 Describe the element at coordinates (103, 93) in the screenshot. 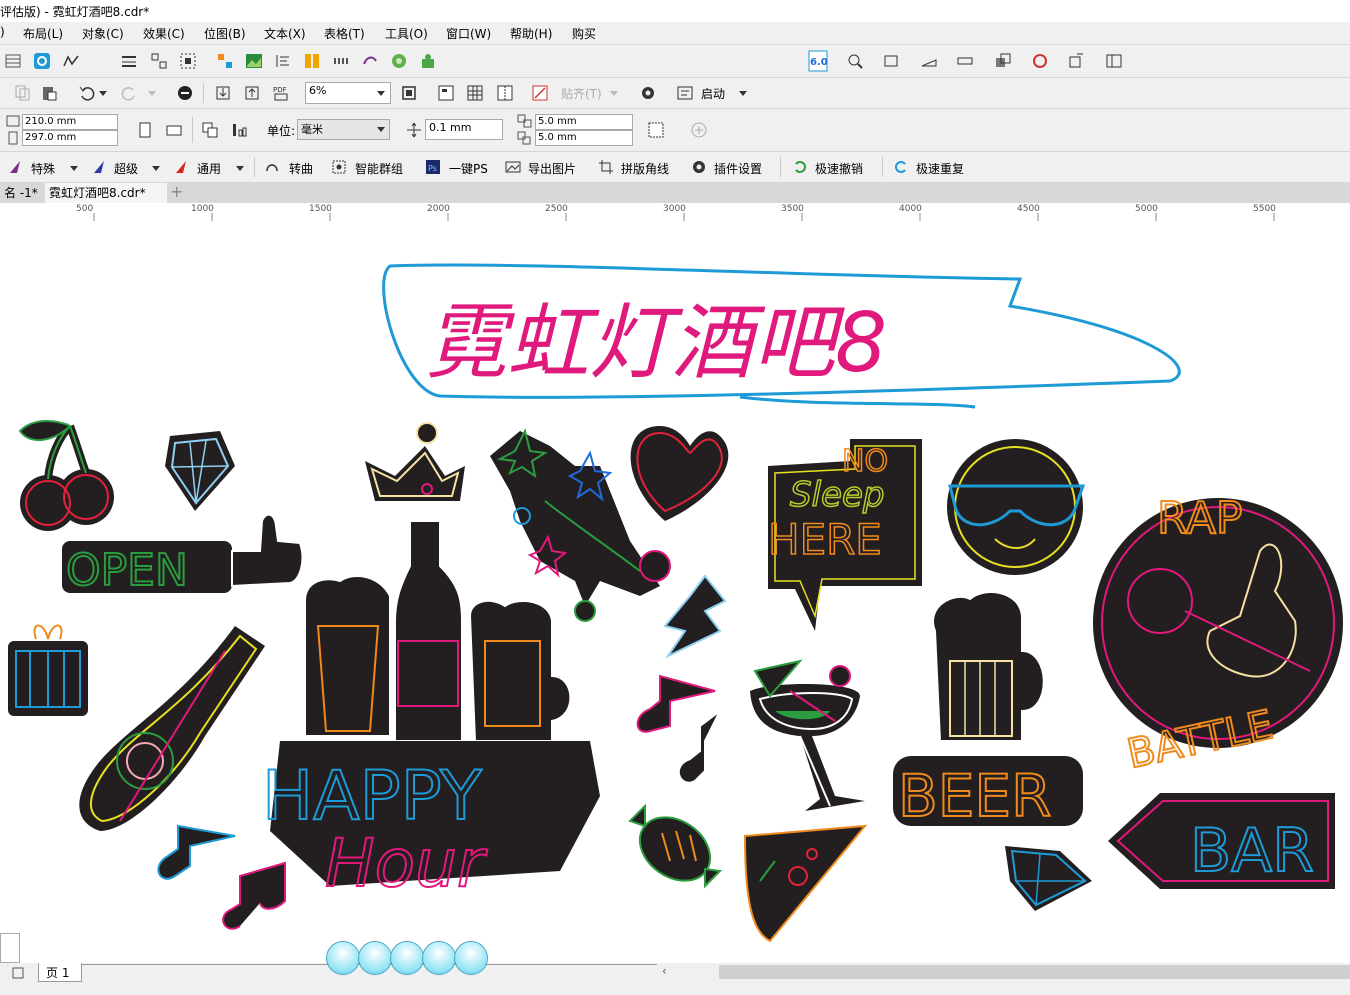

I see `undo-dropdown` at that location.